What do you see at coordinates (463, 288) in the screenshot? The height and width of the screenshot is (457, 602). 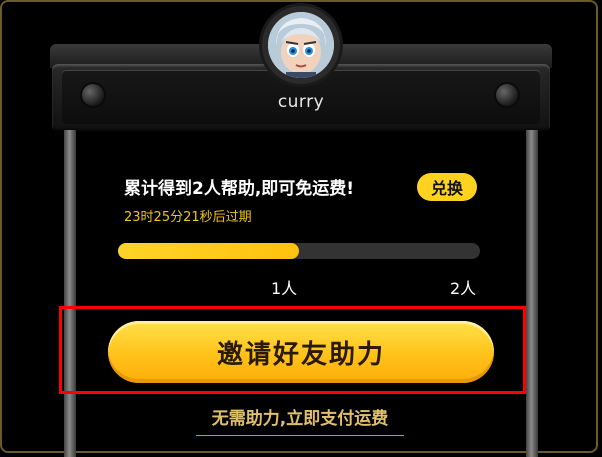 I see `milestone-2-label: 2人` at bounding box center [463, 288].